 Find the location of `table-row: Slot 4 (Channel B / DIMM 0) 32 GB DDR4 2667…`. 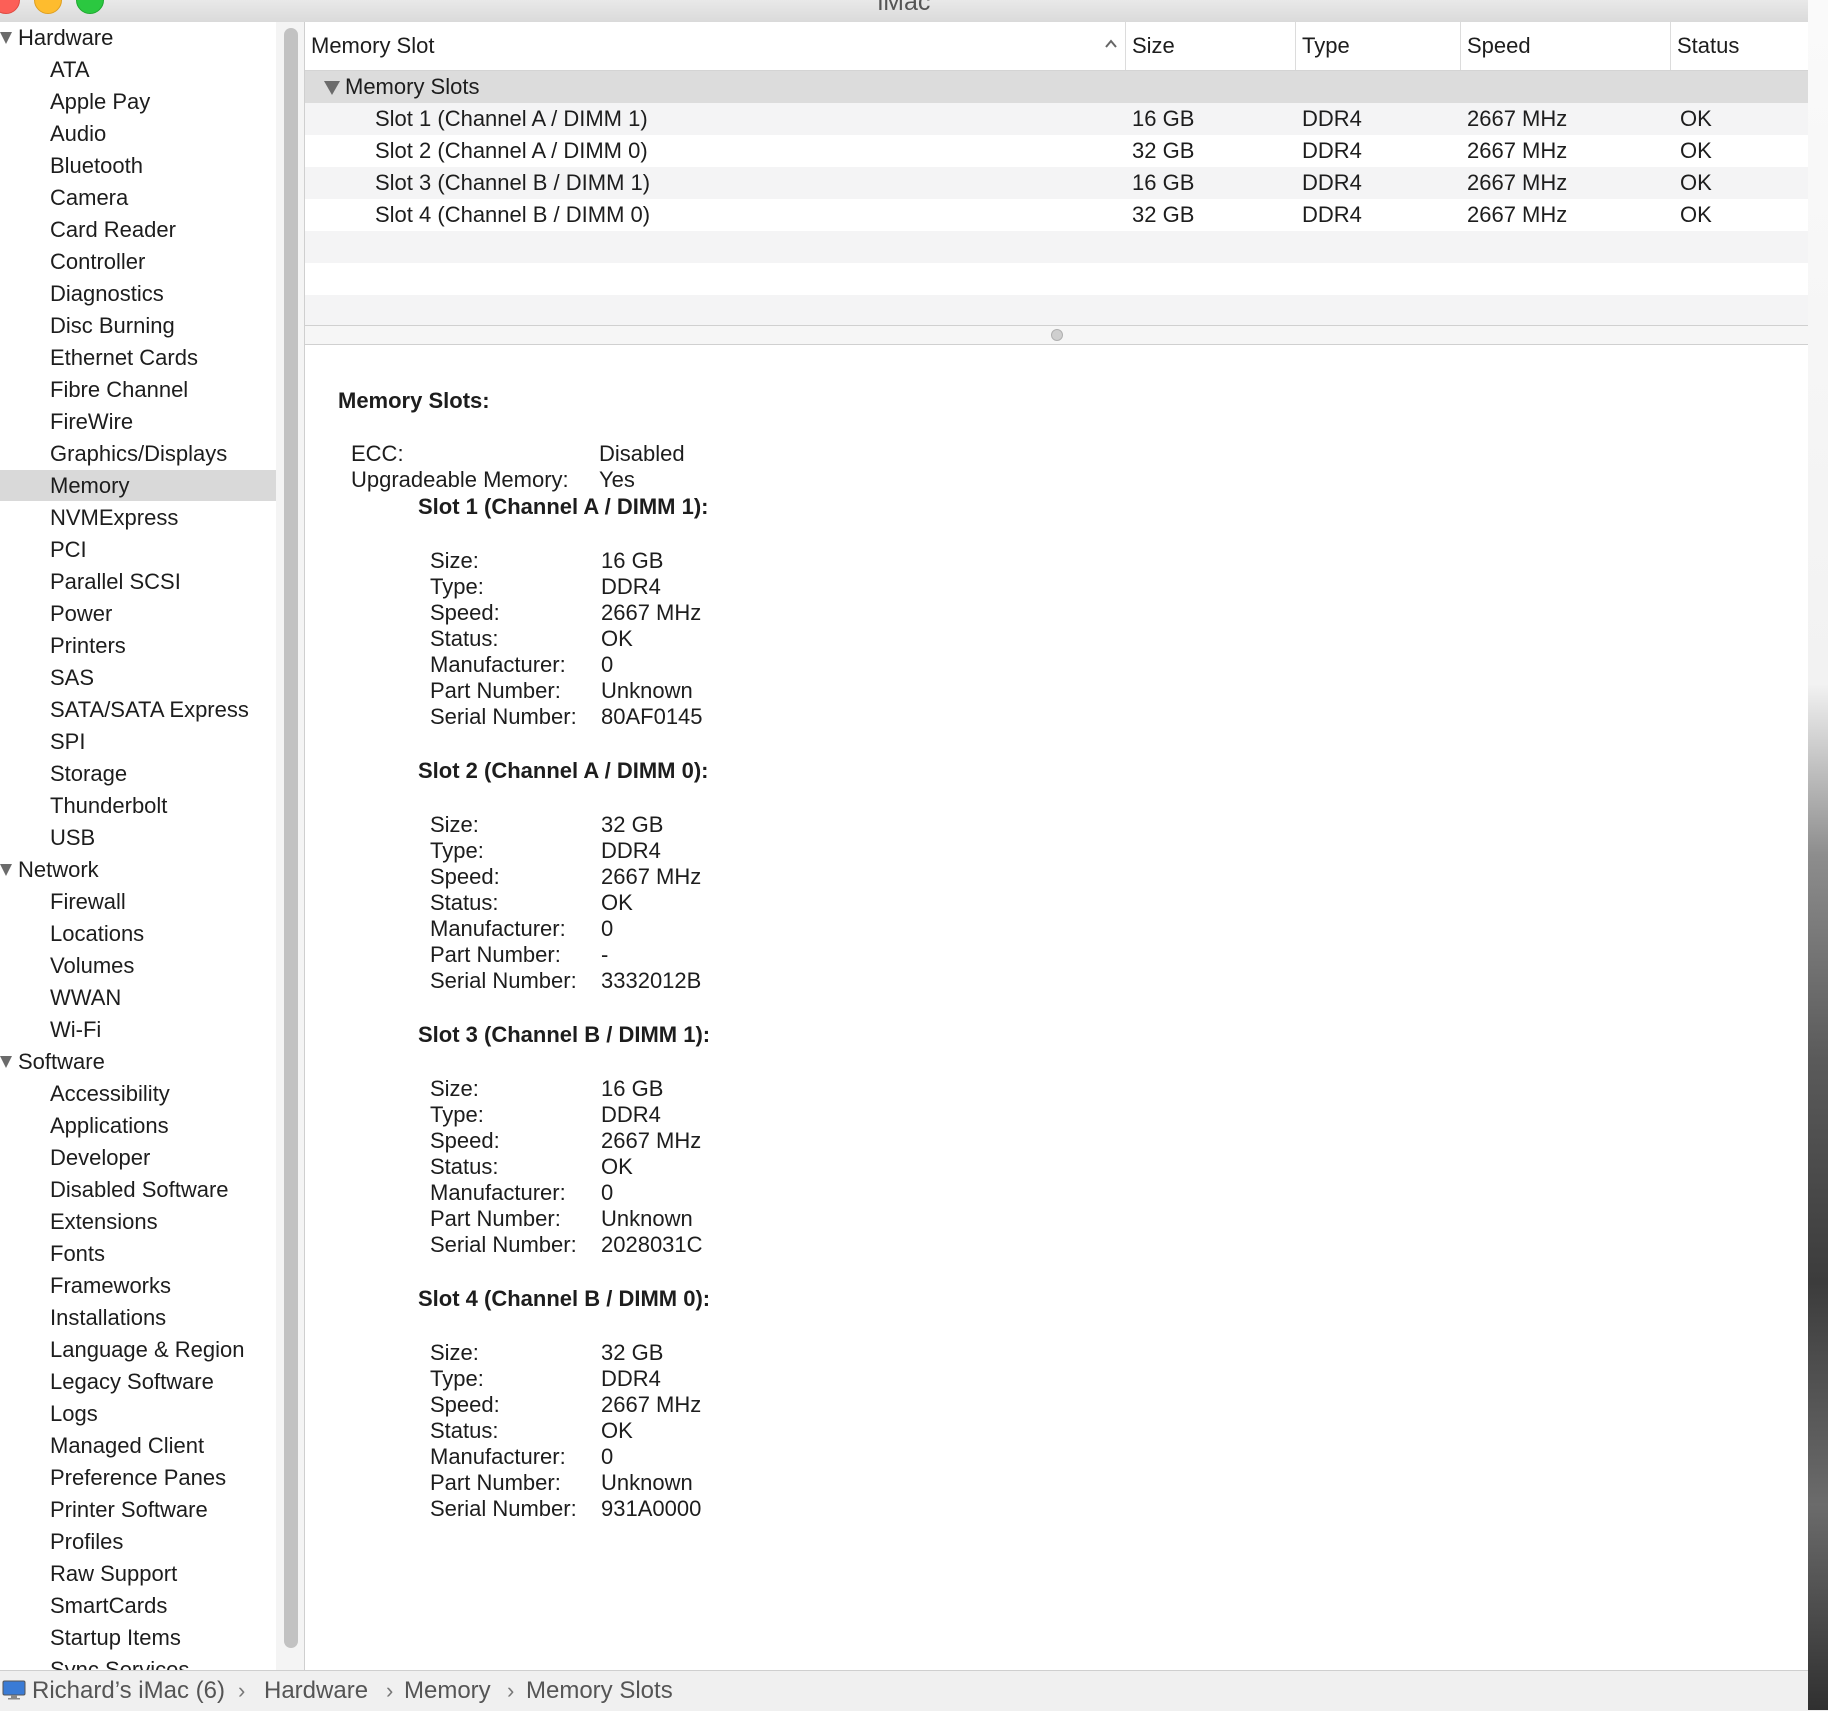

table-row: Slot 4 (Channel B / DIMM 0) 32 GB DDR4 2667… is located at coordinates (1056, 215).